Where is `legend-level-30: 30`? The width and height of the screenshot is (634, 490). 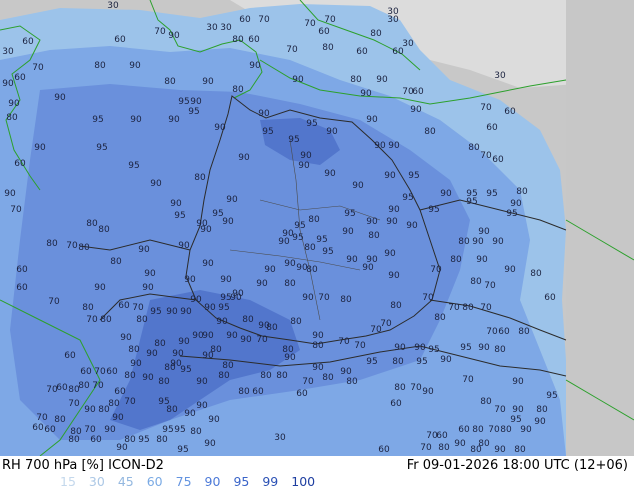 legend-level-30: 30 is located at coordinates (96, 481).